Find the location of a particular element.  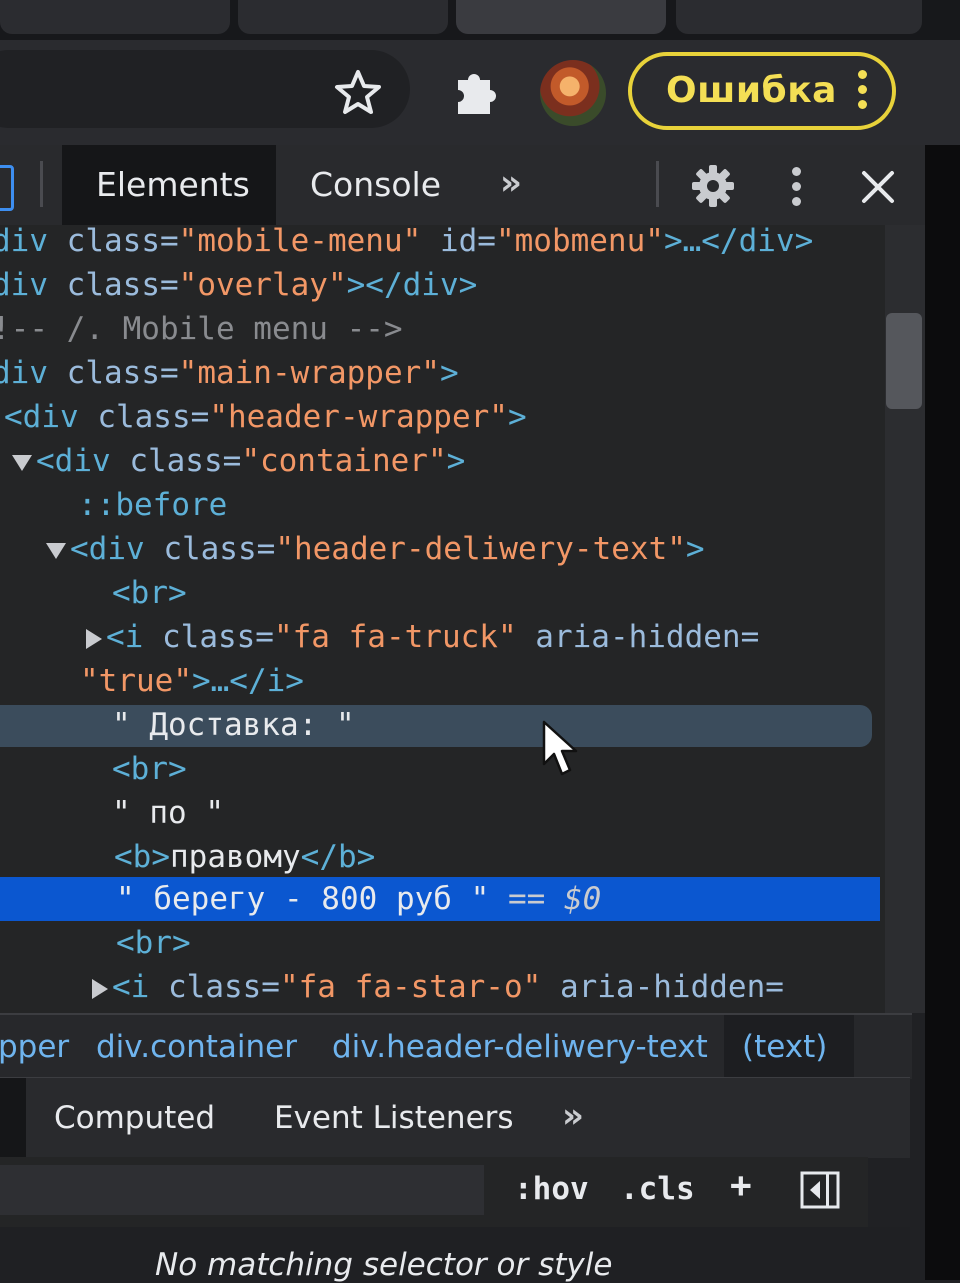

browser-tab-strip is located at coordinates (480, 20).